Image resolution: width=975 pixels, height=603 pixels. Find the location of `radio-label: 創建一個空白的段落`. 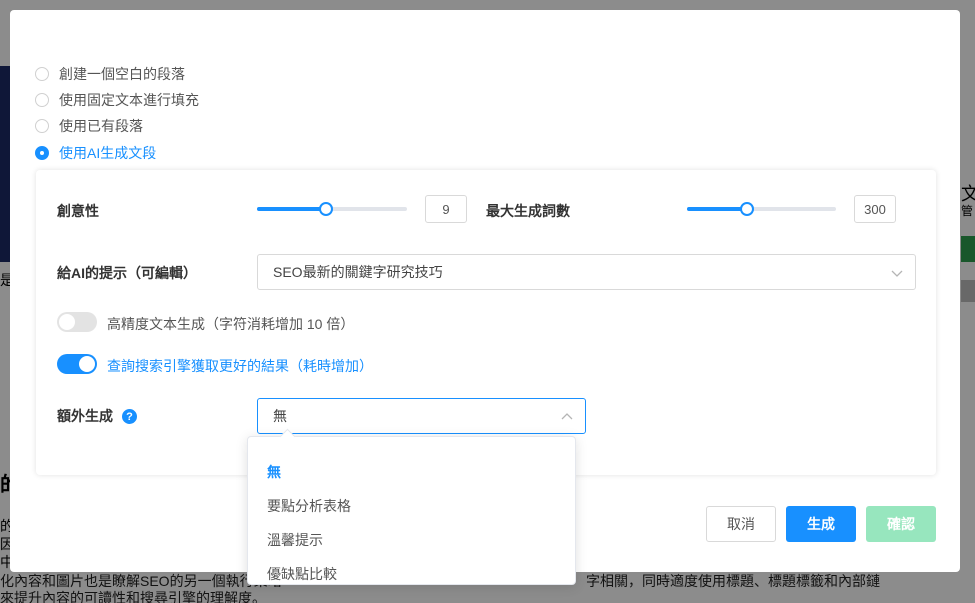

radio-label: 創建一個空白的段落 is located at coordinates (122, 74).